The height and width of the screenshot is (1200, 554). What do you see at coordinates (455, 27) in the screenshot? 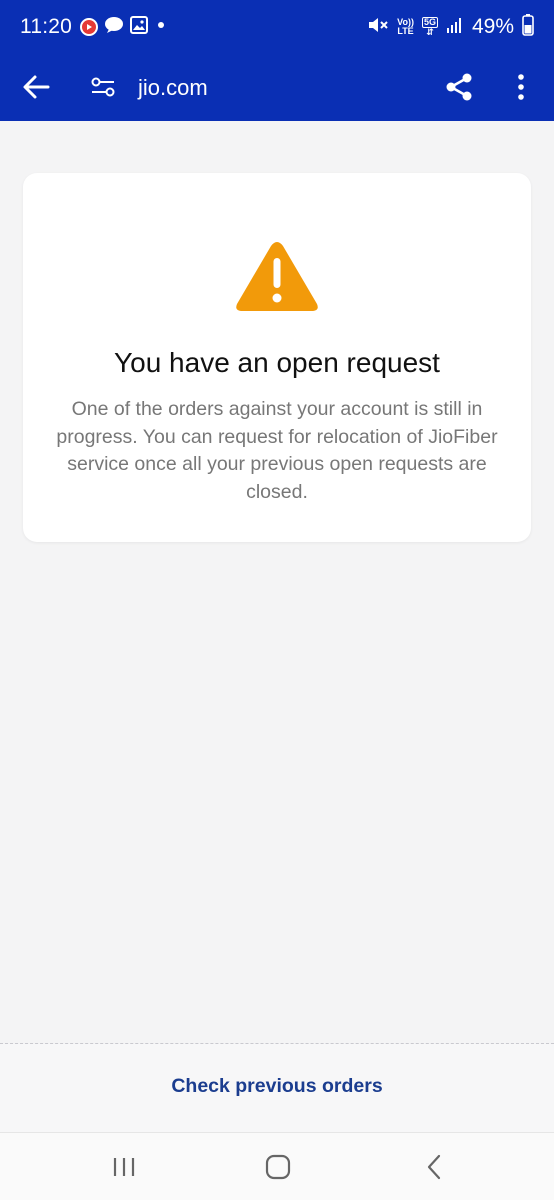
I see `signal-icon` at bounding box center [455, 27].